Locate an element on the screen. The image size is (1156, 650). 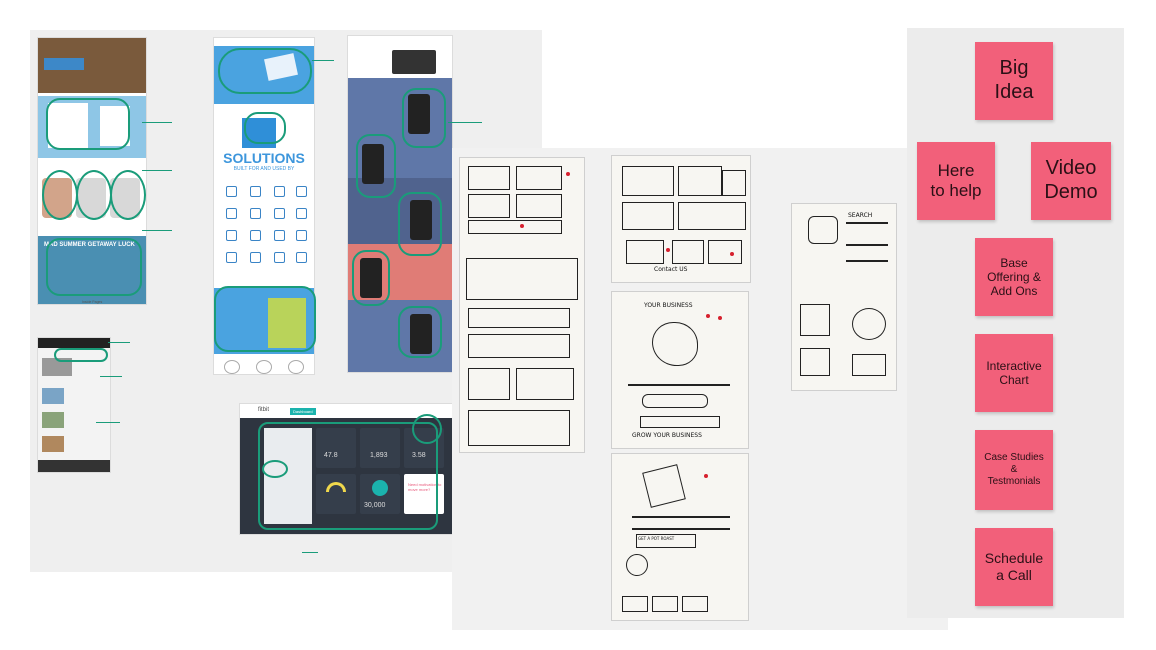
sketch-label-grow: GROW YOUR BUSINESS is located at coordinates (667, 435).